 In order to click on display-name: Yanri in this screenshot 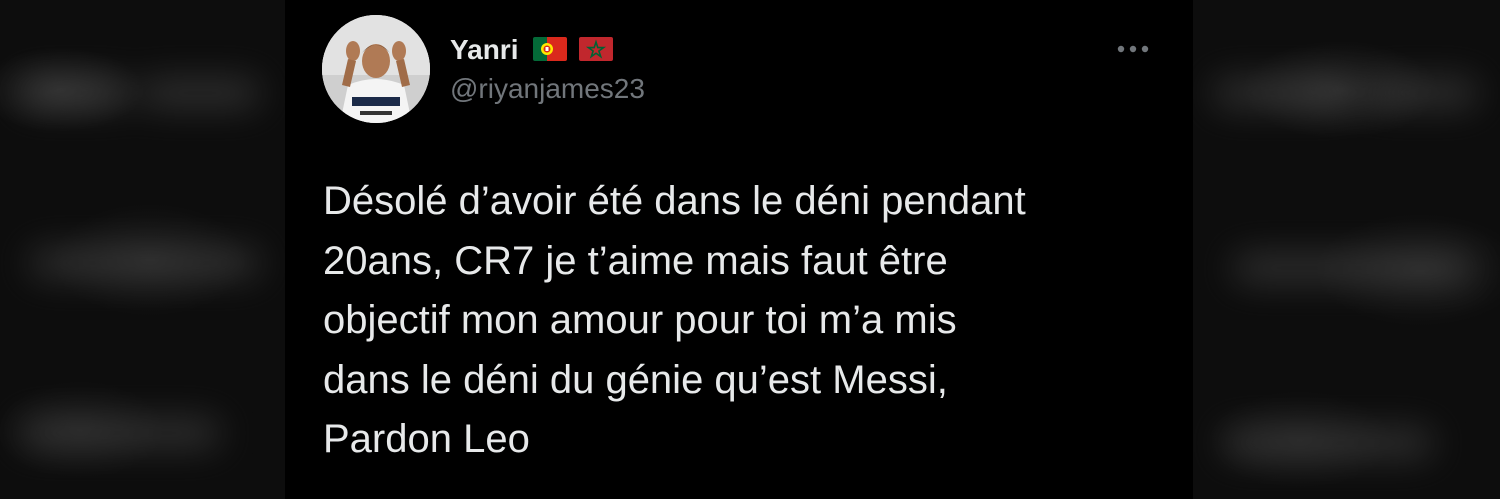, I will do `click(484, 50)`.